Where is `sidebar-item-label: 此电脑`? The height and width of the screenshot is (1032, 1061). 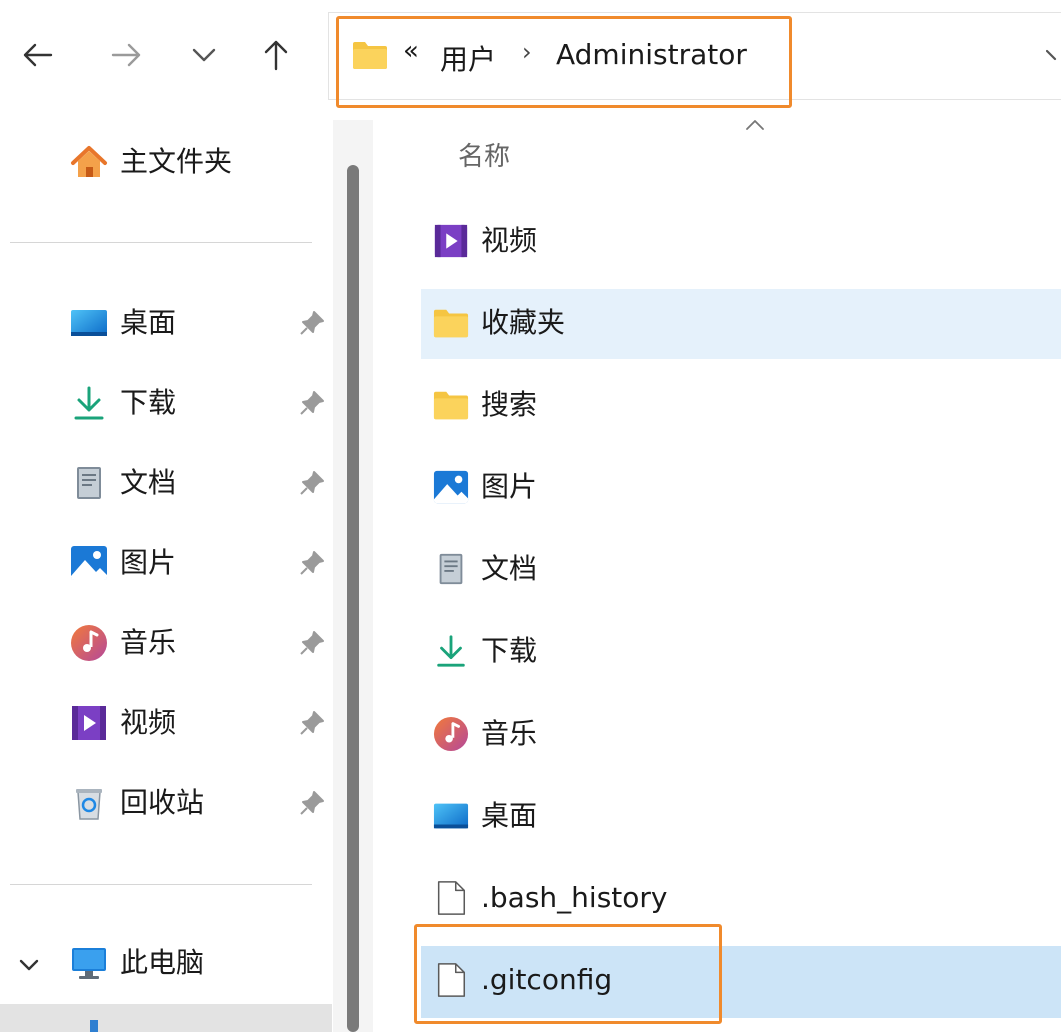
sidebar-item-label: 此电脑 is located at coordinates (162, 962).